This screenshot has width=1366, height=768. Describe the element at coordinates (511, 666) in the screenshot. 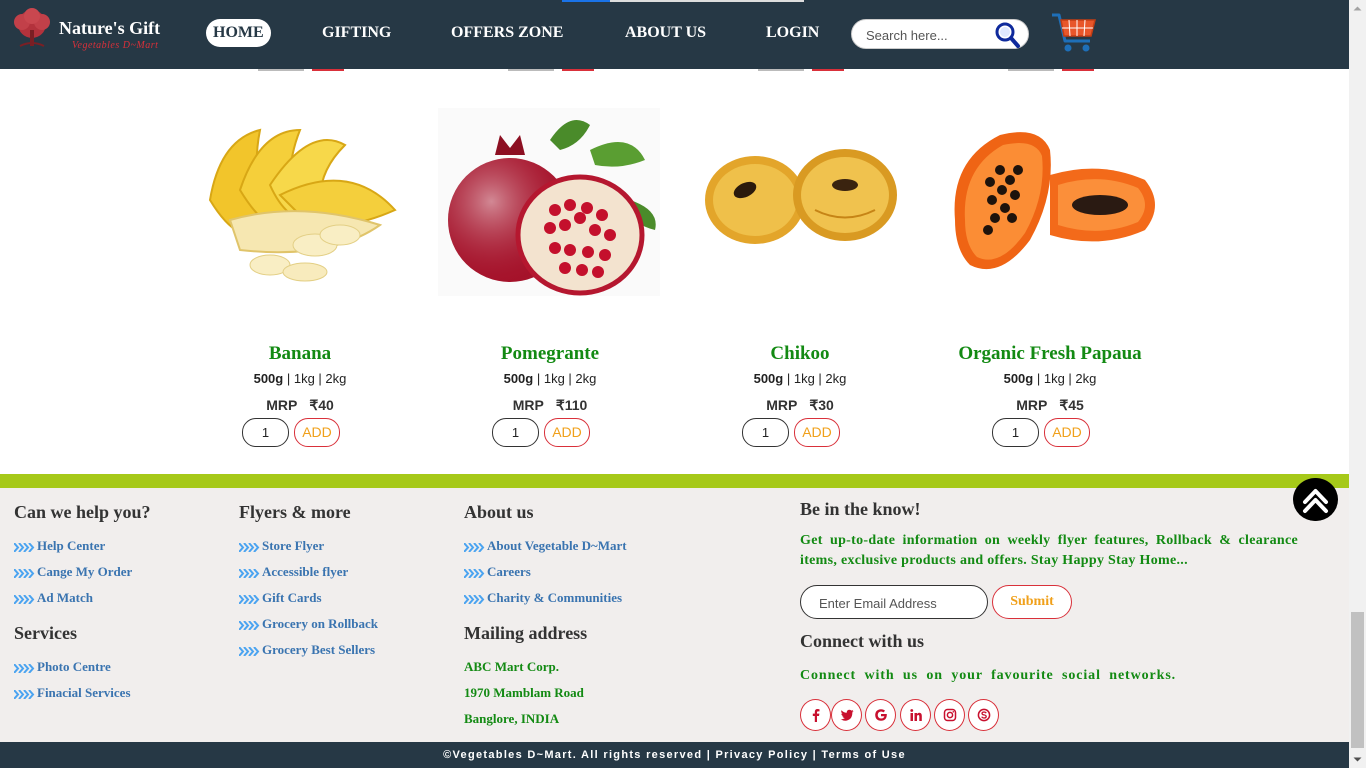

I see `mailing-line: ABC Mart Corp.` at that location.